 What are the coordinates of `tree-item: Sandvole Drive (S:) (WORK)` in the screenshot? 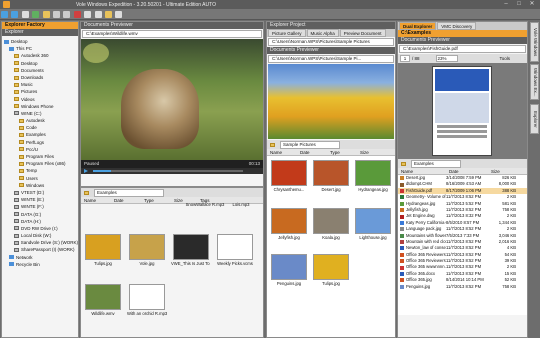 It's located at (40, 242).